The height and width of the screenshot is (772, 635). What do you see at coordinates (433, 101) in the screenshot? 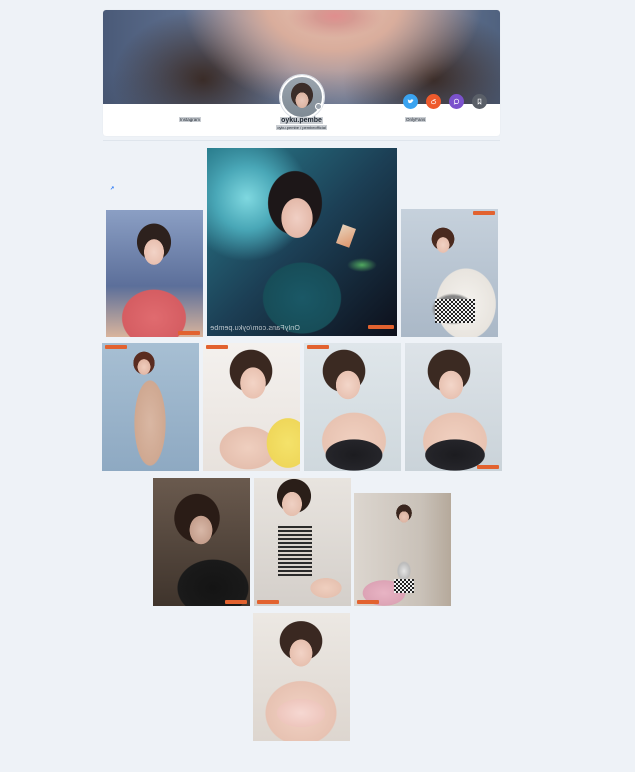
I see `reddit-icon` at bounding box center [433, 101].